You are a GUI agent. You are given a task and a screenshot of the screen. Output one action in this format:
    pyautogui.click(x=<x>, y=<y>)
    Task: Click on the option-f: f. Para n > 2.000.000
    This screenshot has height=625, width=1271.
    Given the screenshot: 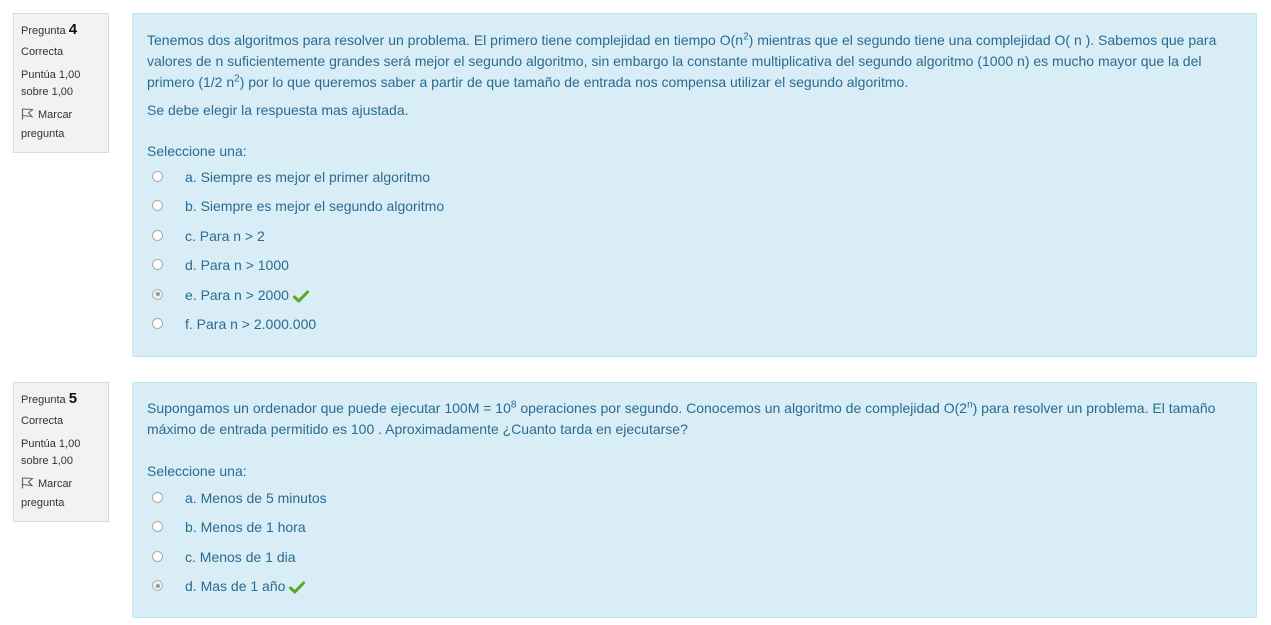 What is the action you would take?
    pyautogui.click(x=694, y=331)
    